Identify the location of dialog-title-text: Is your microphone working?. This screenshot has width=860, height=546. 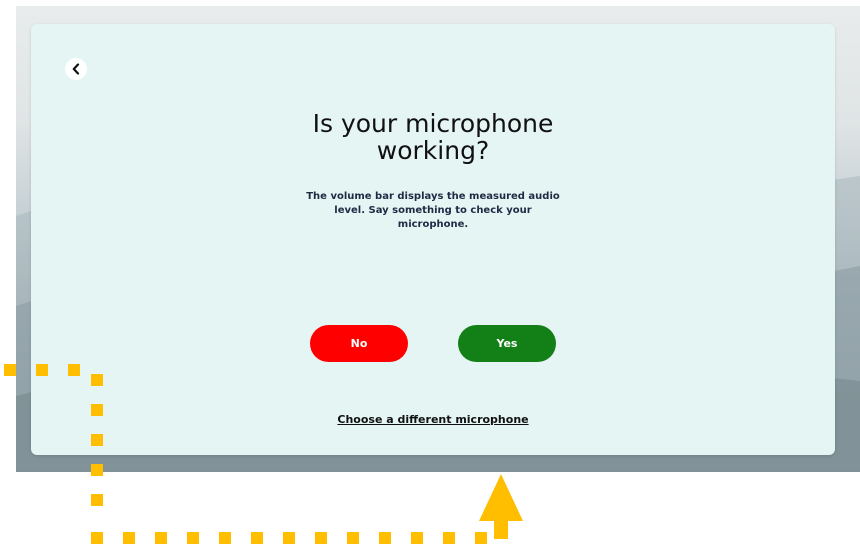
(433, 137).